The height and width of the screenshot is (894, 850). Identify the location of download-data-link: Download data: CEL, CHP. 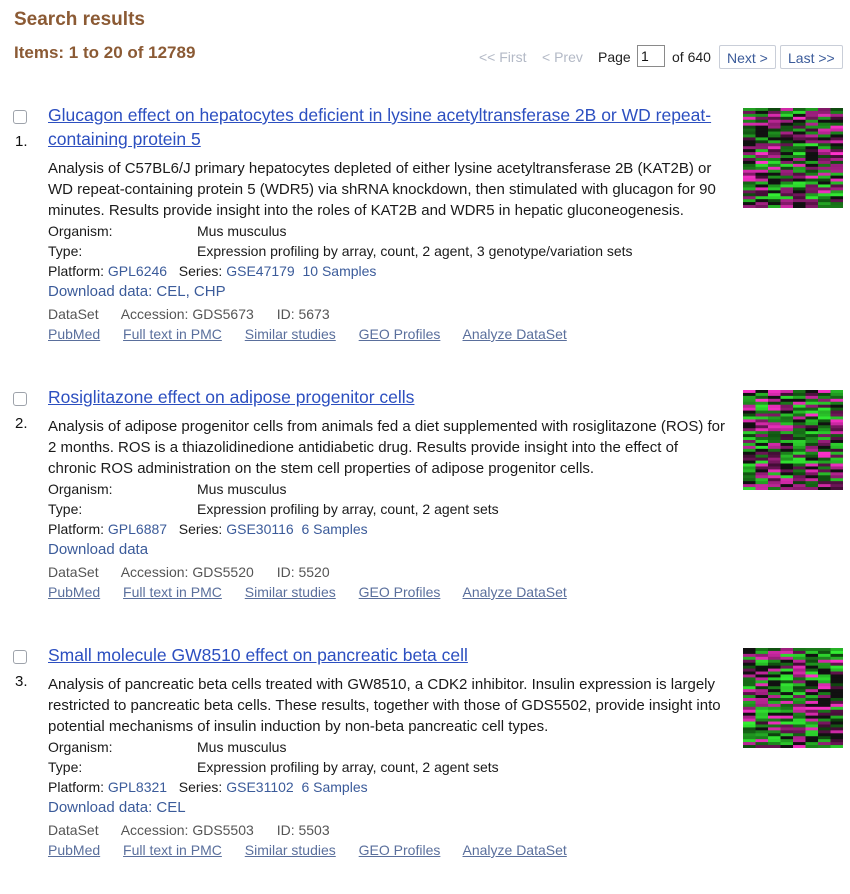
(388, 291).